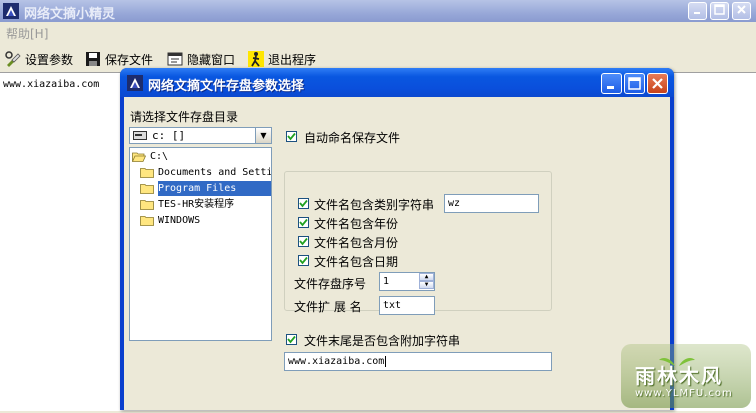  Describe the element at coordinates (159, 156) in the screenshot. I see `directory-item-label: C:\` at that location.